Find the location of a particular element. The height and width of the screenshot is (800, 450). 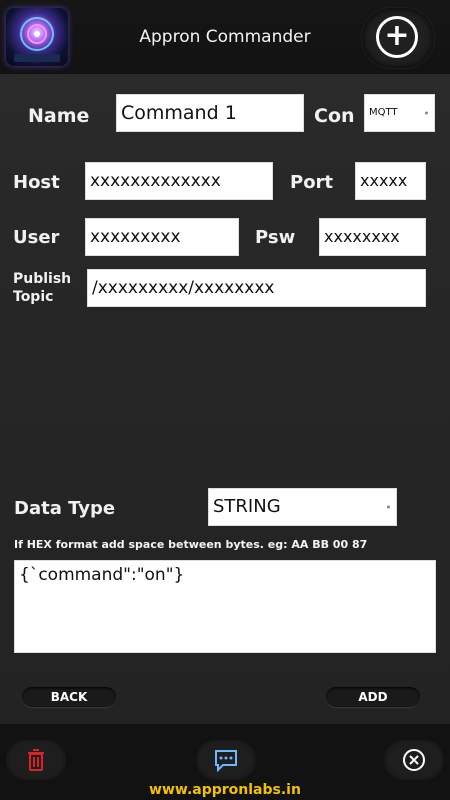

add-command-button: + is located at coordinates (398, 38).